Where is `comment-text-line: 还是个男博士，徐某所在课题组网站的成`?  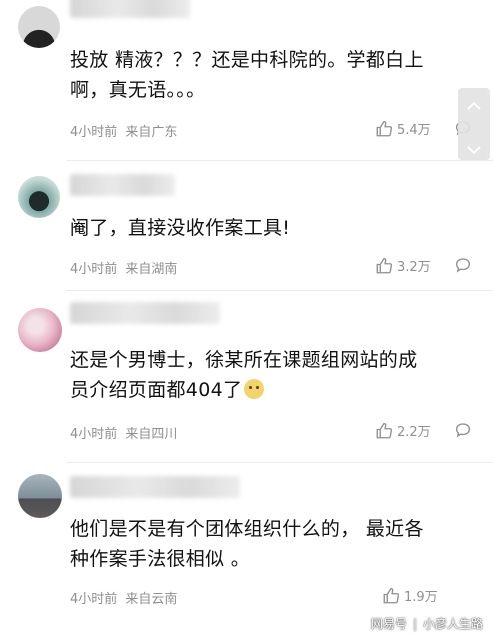
comment-text-line: 还是个男博士，徐某所在课题组网站的成 is located at coordinates (244, 360).